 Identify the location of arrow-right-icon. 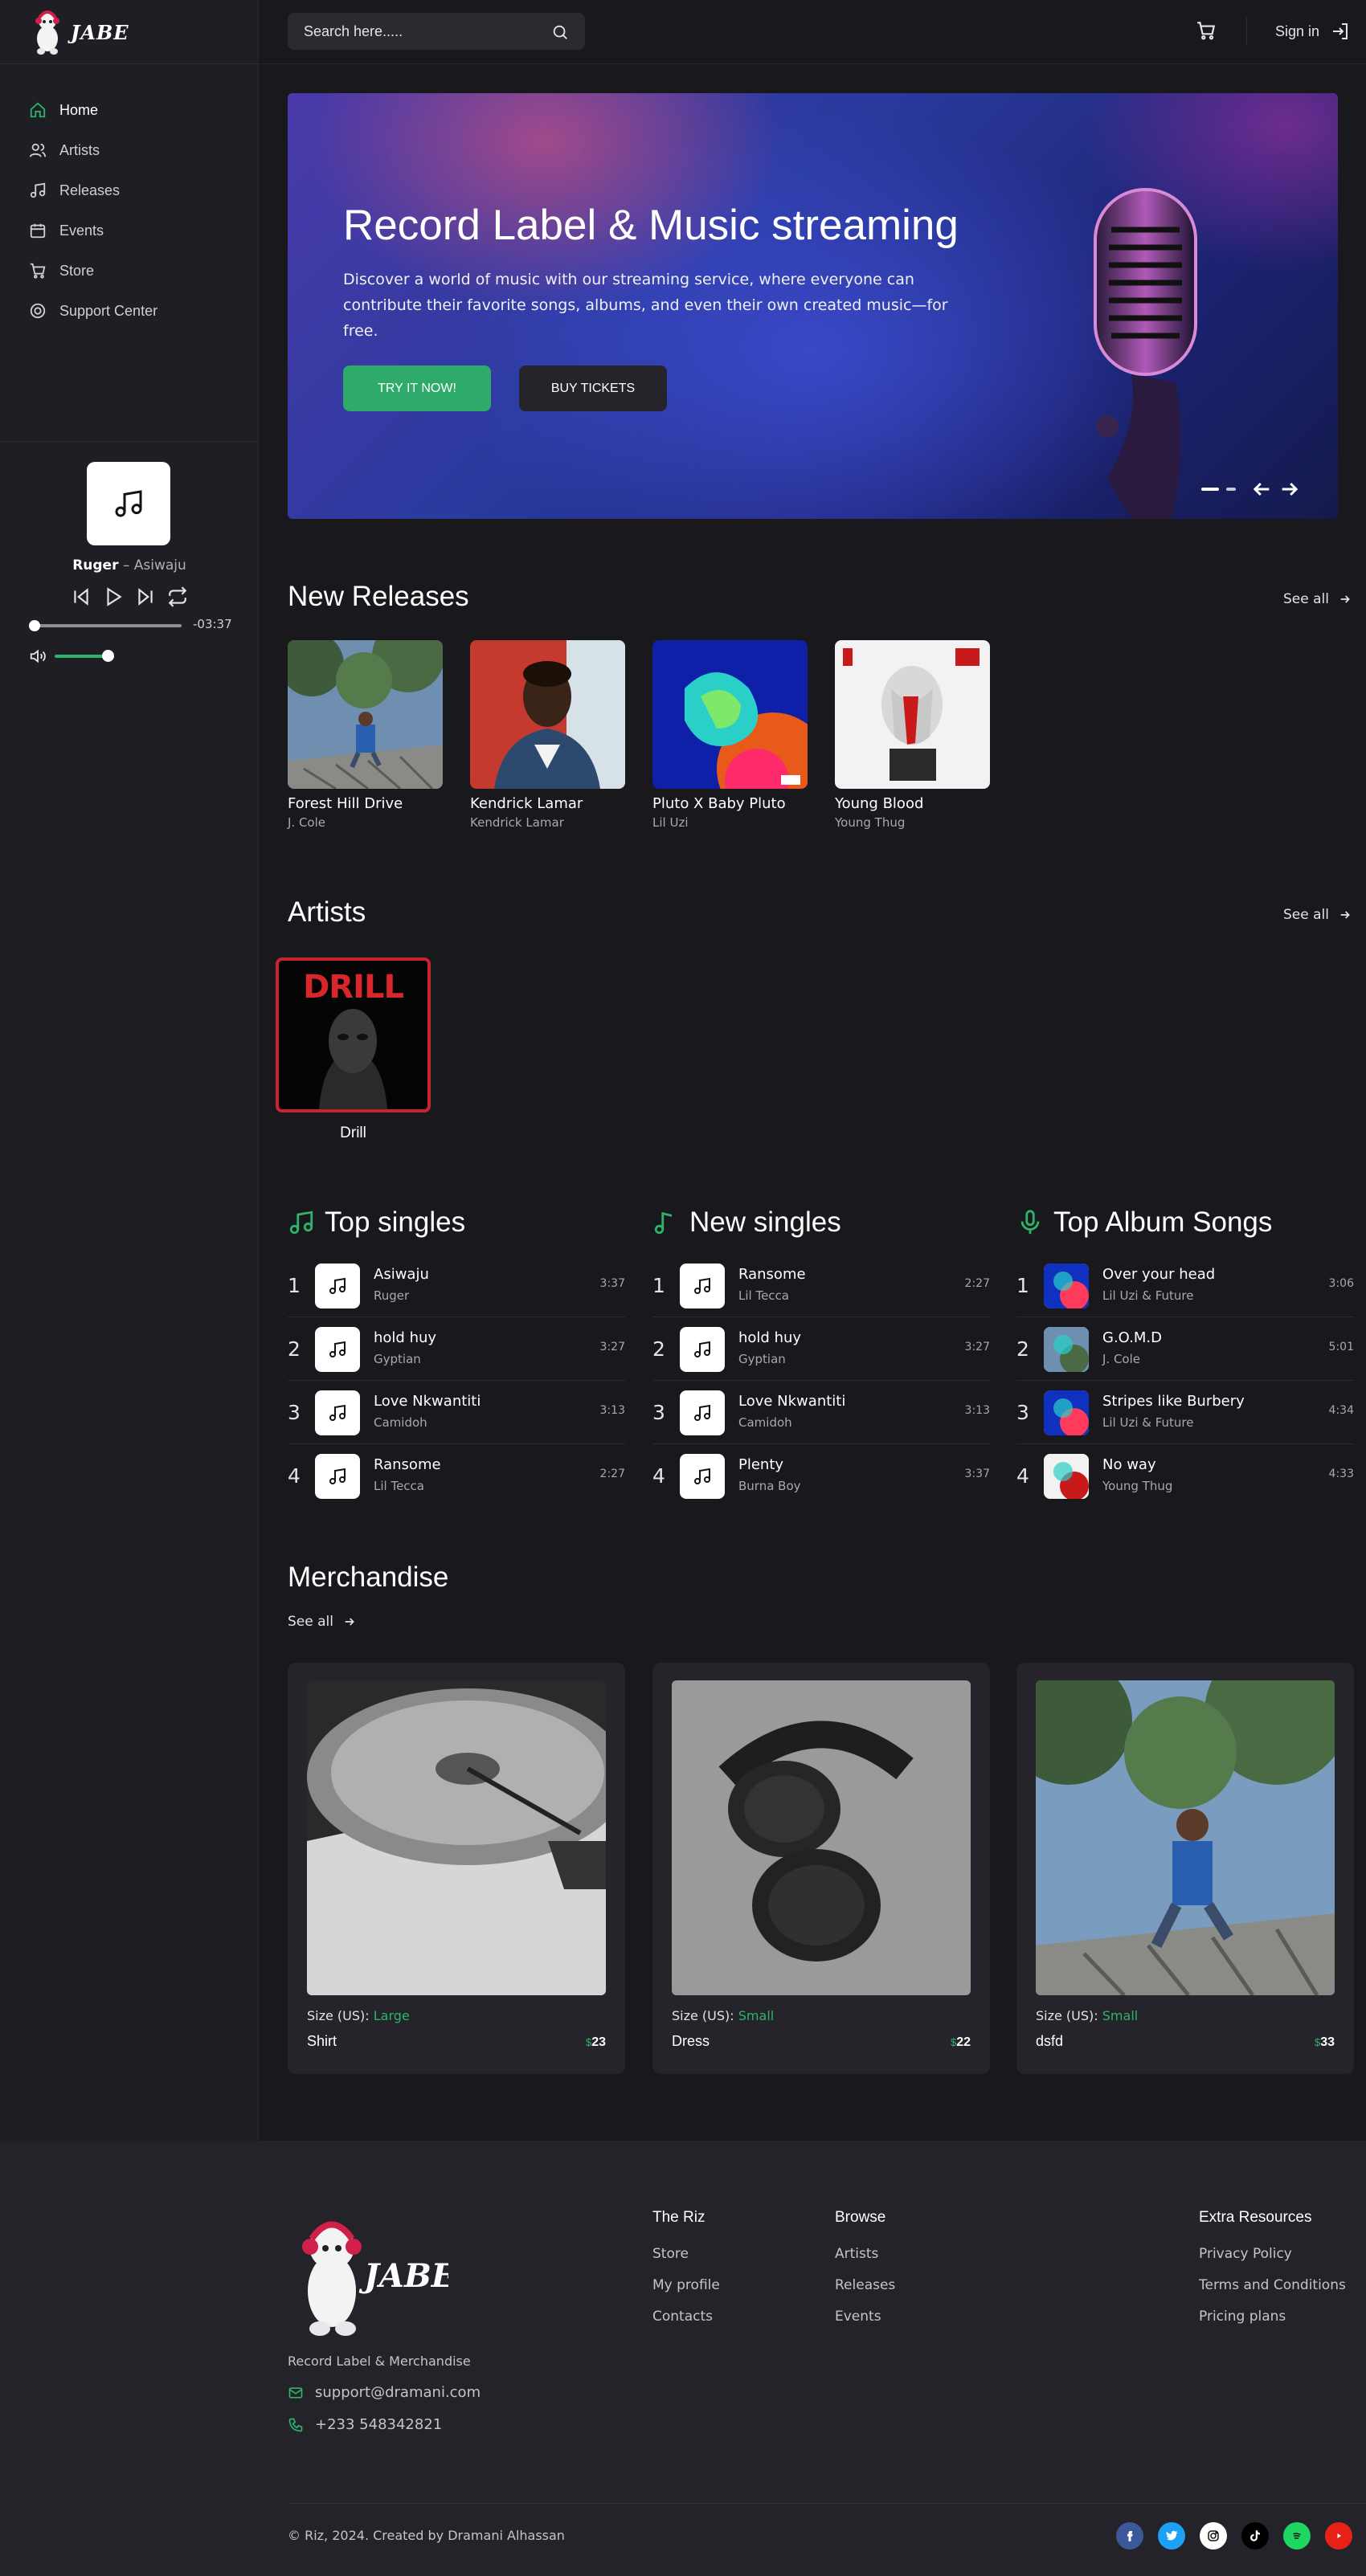
(1289, 489).